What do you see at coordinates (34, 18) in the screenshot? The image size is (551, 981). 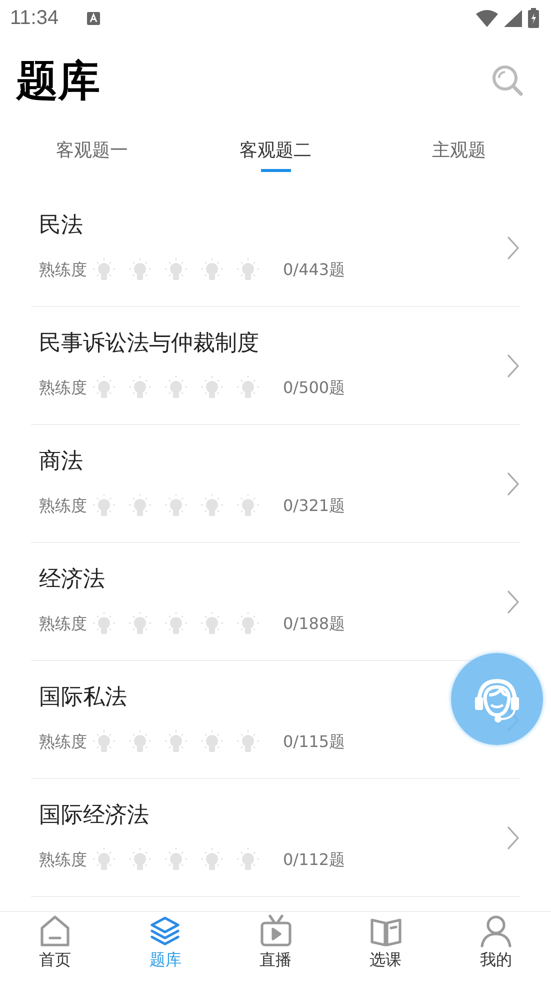 I see `status-time: 11:34` at bounding box center [34, 18].